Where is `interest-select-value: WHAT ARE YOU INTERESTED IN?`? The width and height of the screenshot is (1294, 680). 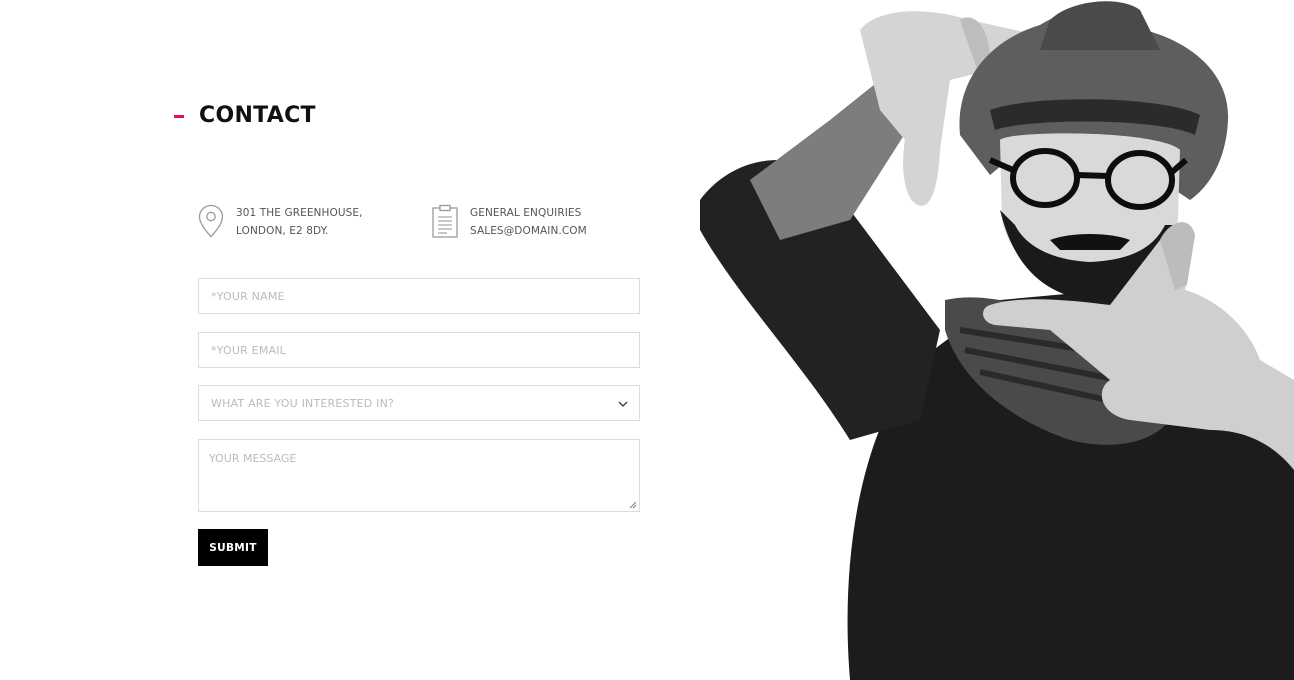 interest-select-value: WHAT ARE YOU INTERESTED IN? is located at coordinates (419, 403).